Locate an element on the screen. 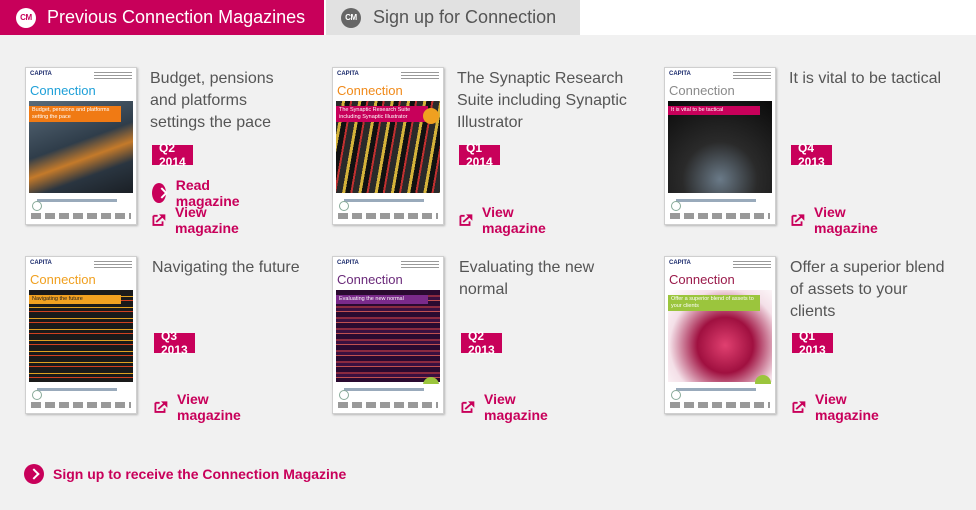  tab-signup: CM Sign up for Connection is located at coordinates (453, 17).